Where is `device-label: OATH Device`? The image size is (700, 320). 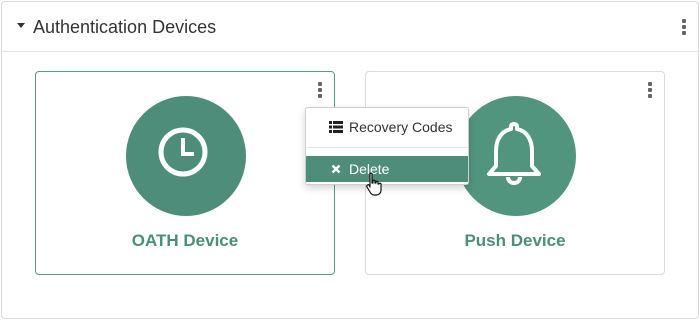 device-label: OATH Device is located at coordinates (185, 240).